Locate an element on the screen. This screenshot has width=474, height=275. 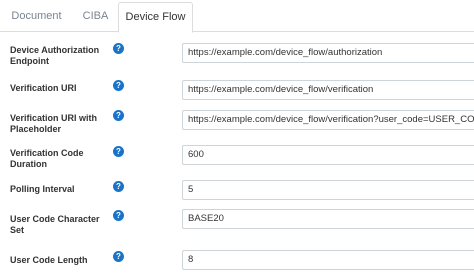
verification-uri-label: Verification URI is located at coordinates (43, 88).